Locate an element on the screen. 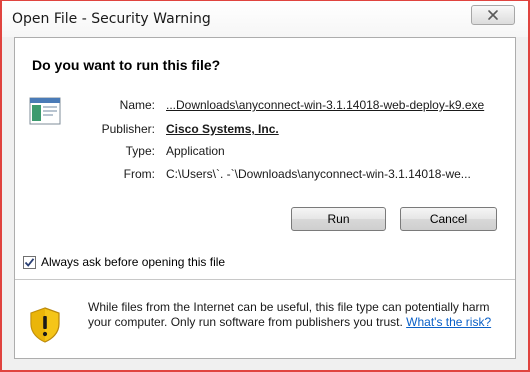 The width and height of the screenshot is (530, 372). always-ask-checkbox is located at coordinates (29, 262).